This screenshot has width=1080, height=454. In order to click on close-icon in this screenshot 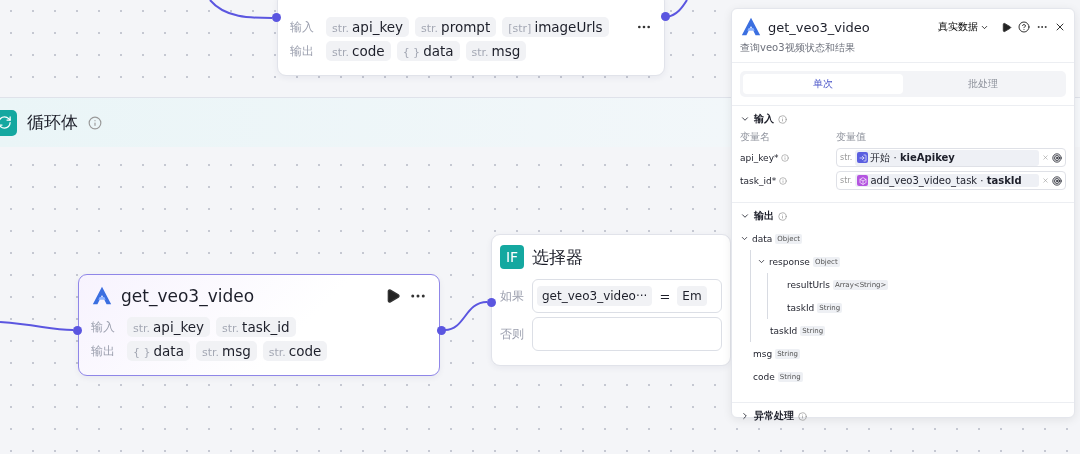, I will do `click(1060, 27)`.